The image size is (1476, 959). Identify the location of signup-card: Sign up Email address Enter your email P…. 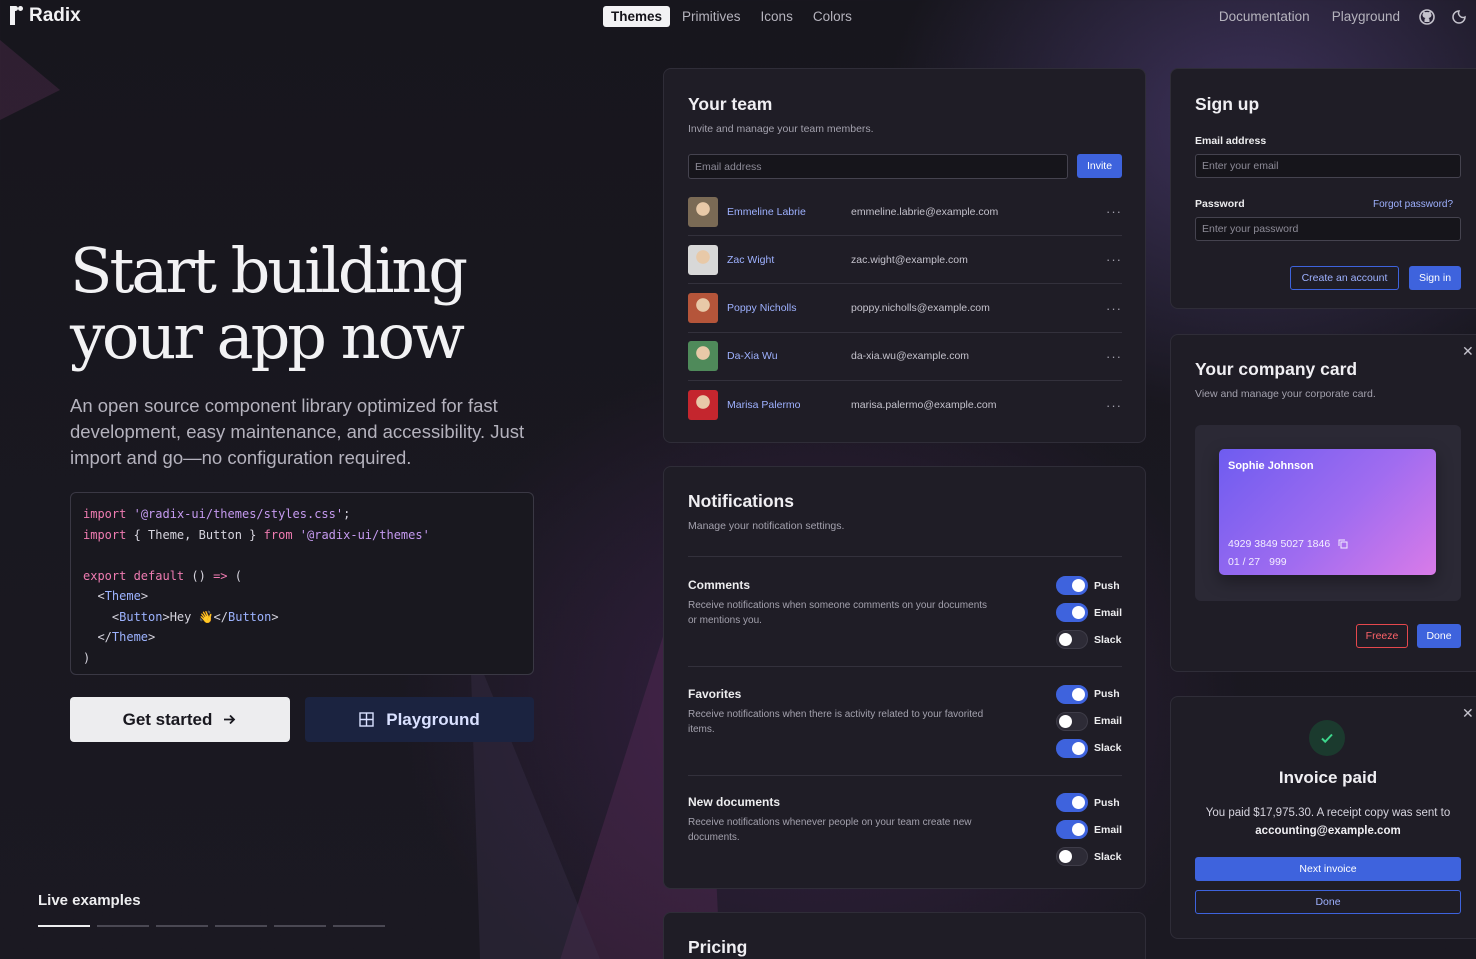
(1323, 188).